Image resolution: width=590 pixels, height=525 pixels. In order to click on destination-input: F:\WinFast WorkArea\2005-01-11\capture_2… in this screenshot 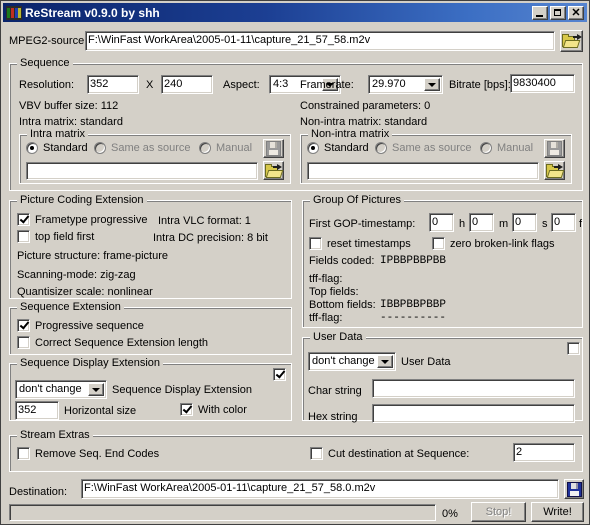, I will do `click(320, 489)`.